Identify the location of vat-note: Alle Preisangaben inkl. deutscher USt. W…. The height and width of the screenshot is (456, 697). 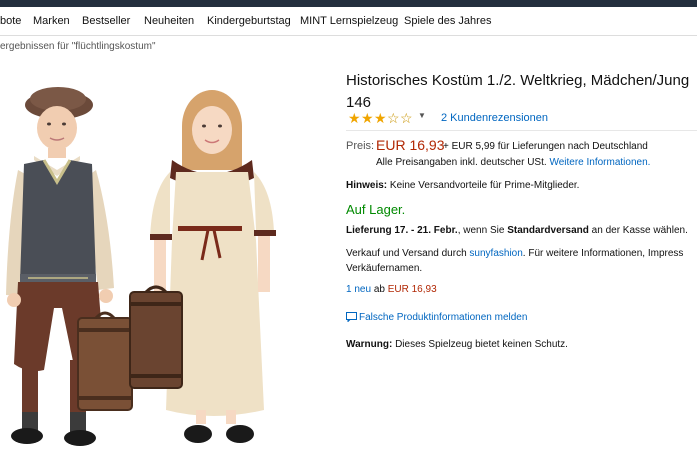
(513, 162).